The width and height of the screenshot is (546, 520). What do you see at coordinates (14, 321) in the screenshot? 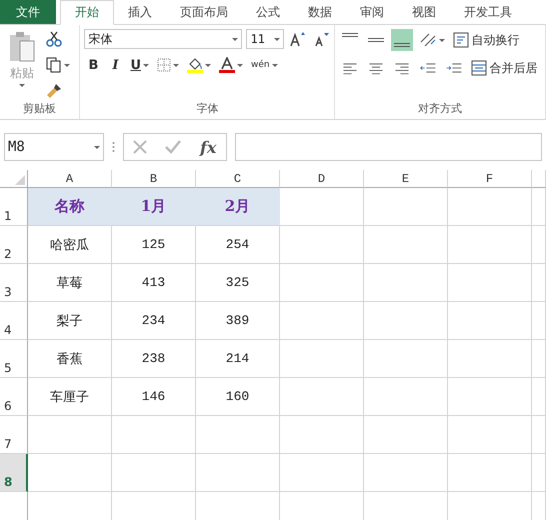
I see `row-header: 4` at bounding box center [14, 321].